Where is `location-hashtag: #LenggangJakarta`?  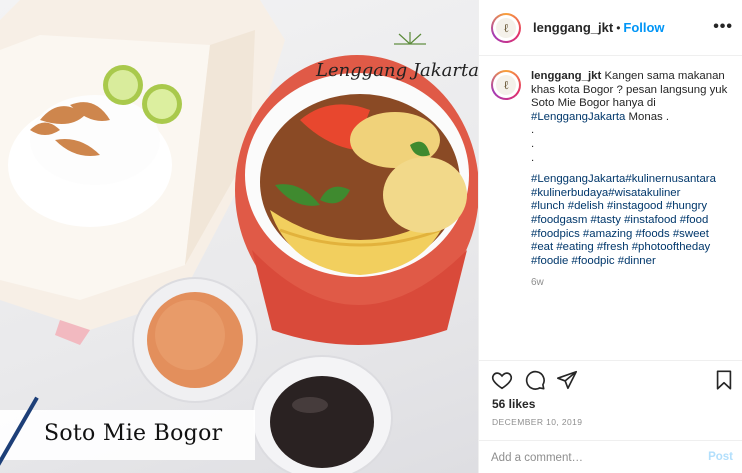 location-hashtag: #LenggangJakarta is located at coordinates (578, 117).